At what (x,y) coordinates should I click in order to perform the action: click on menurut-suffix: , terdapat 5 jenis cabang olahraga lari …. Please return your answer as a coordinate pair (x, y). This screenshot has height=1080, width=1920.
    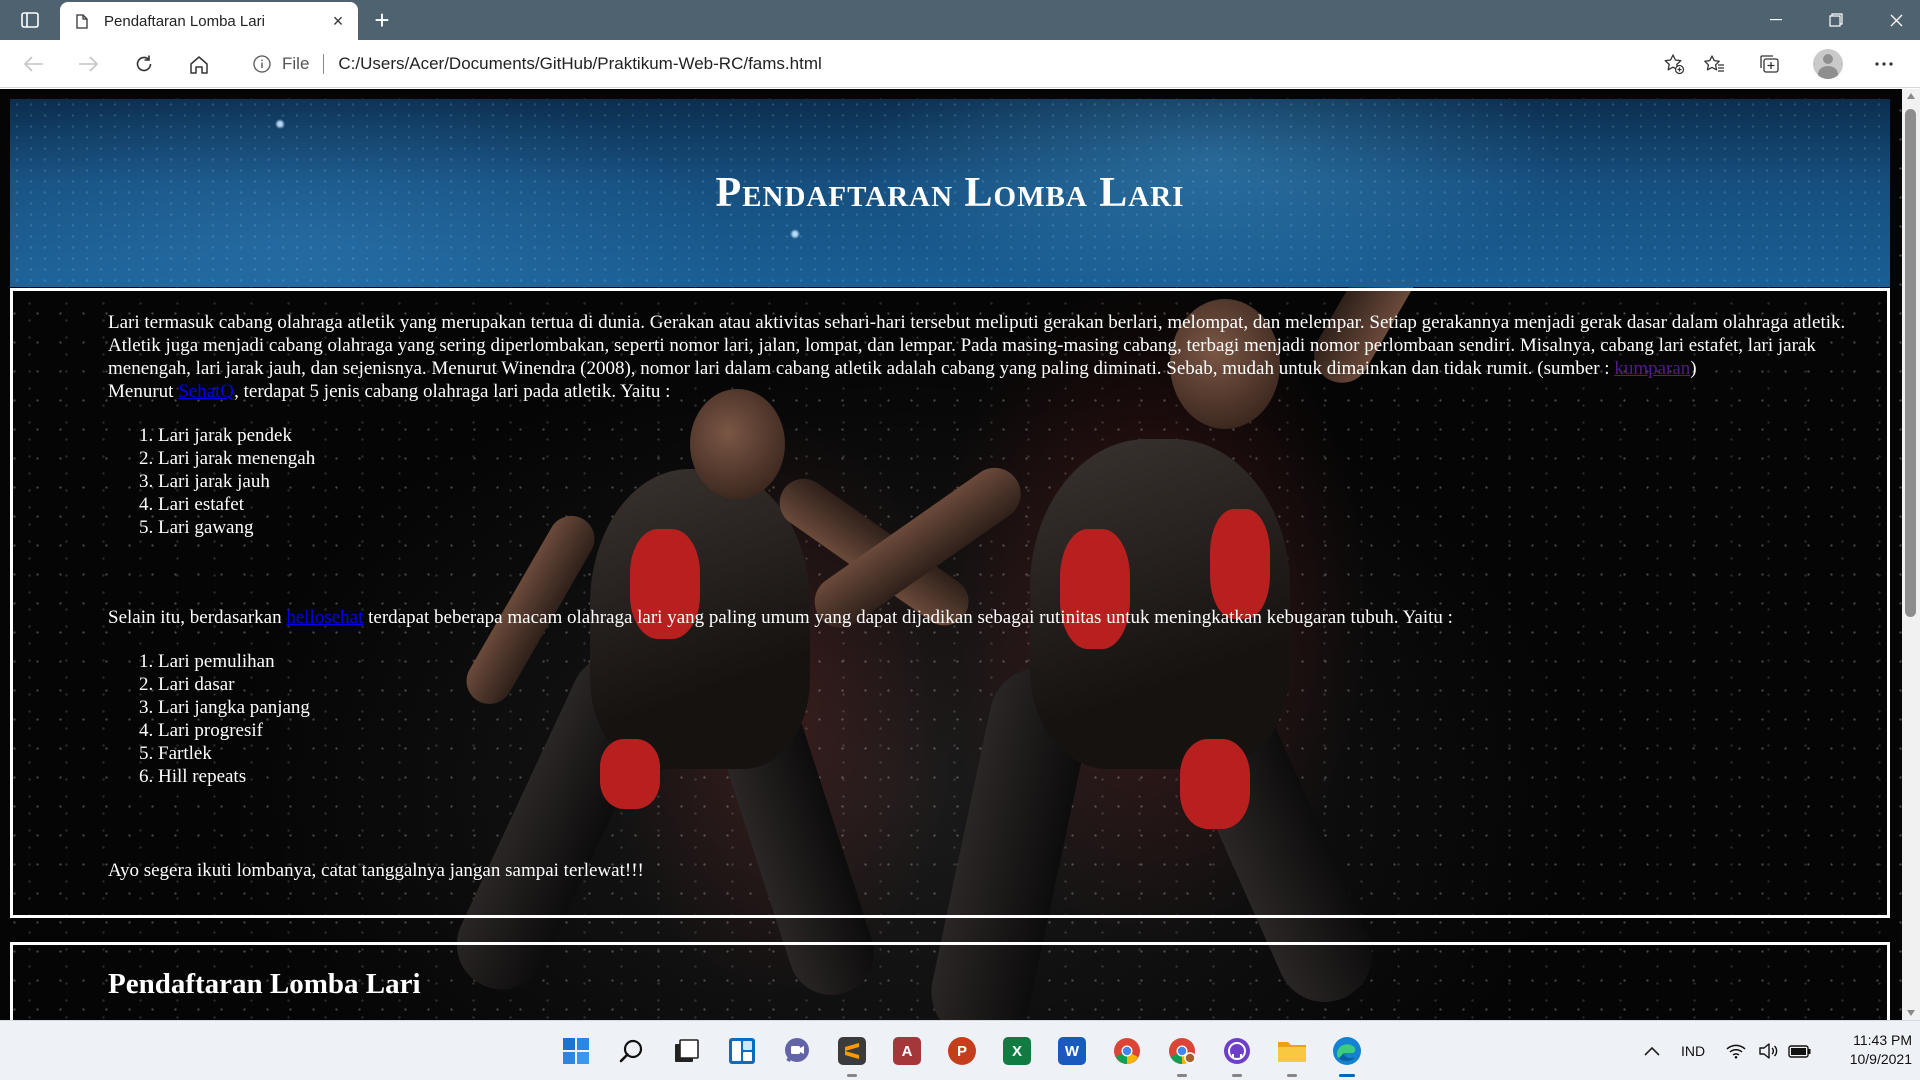
    Looking at the image, I should click on (452, 391).